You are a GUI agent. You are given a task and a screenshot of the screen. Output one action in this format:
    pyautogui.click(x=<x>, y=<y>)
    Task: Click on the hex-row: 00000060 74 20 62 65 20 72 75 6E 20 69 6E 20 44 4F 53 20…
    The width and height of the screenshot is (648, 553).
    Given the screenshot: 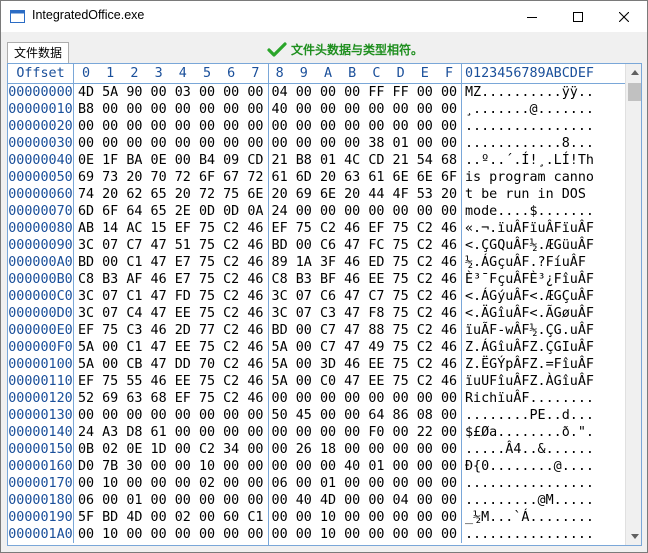 What is the action you would take?
    pyautogui.click(x=316, y=194)
    